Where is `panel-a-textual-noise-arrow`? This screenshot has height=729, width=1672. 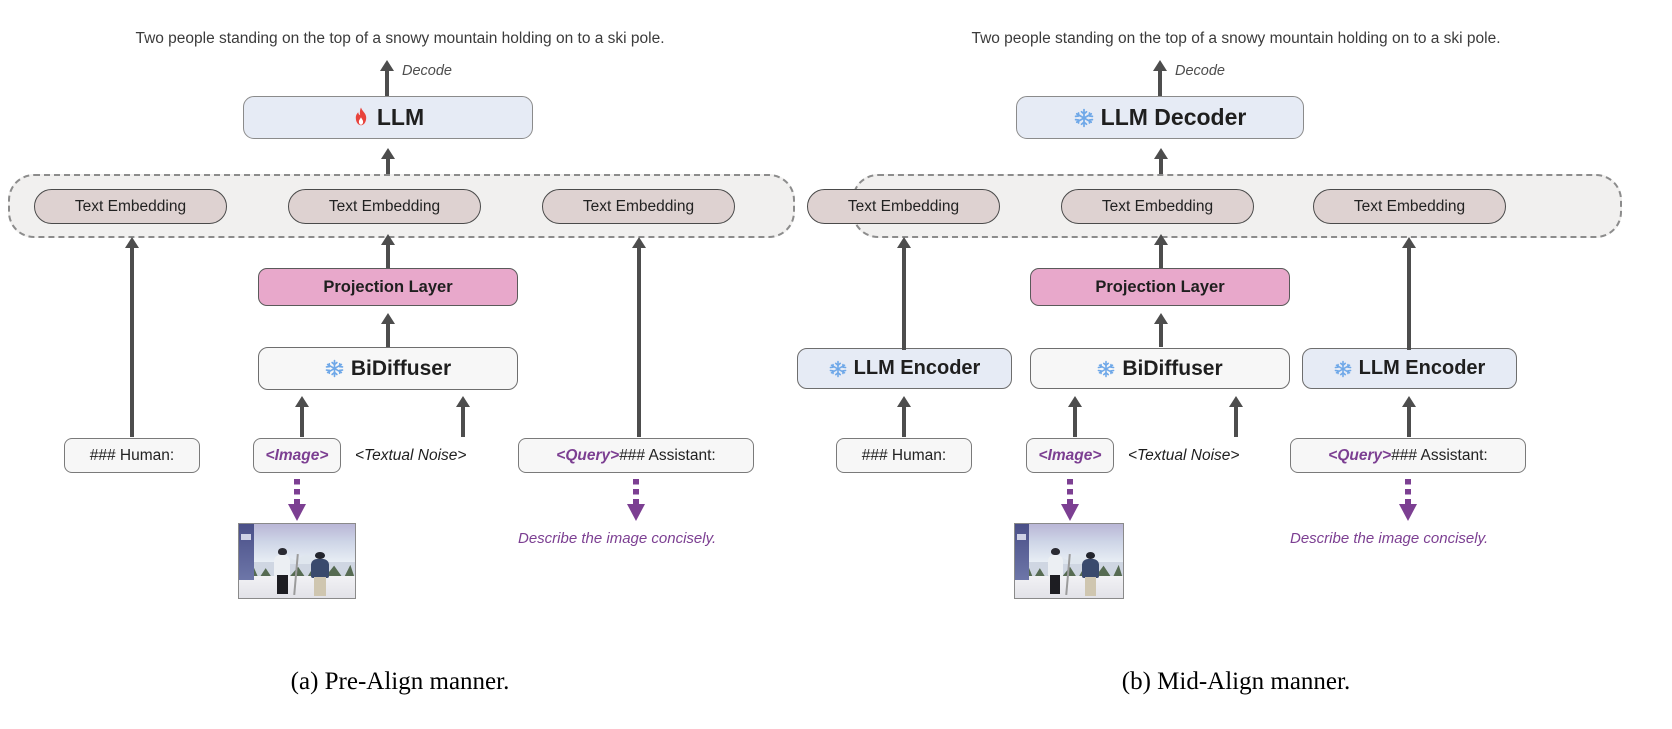 panel-a-textual-noise-arrow is located at coordinates (463, 416).